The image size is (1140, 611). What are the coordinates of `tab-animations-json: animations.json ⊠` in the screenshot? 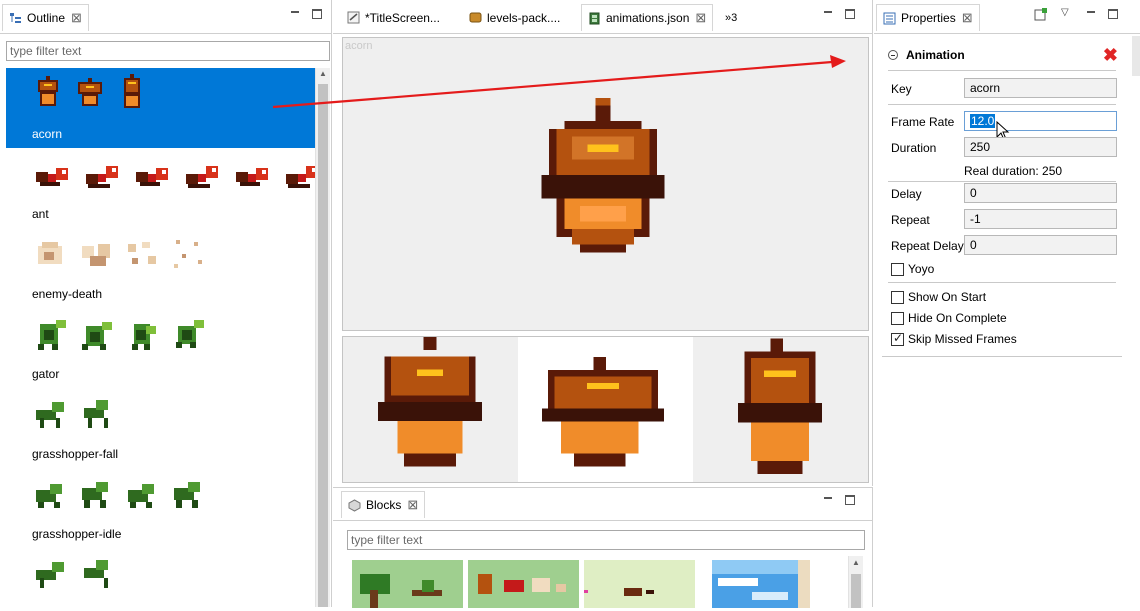 It's located at (647, 17).